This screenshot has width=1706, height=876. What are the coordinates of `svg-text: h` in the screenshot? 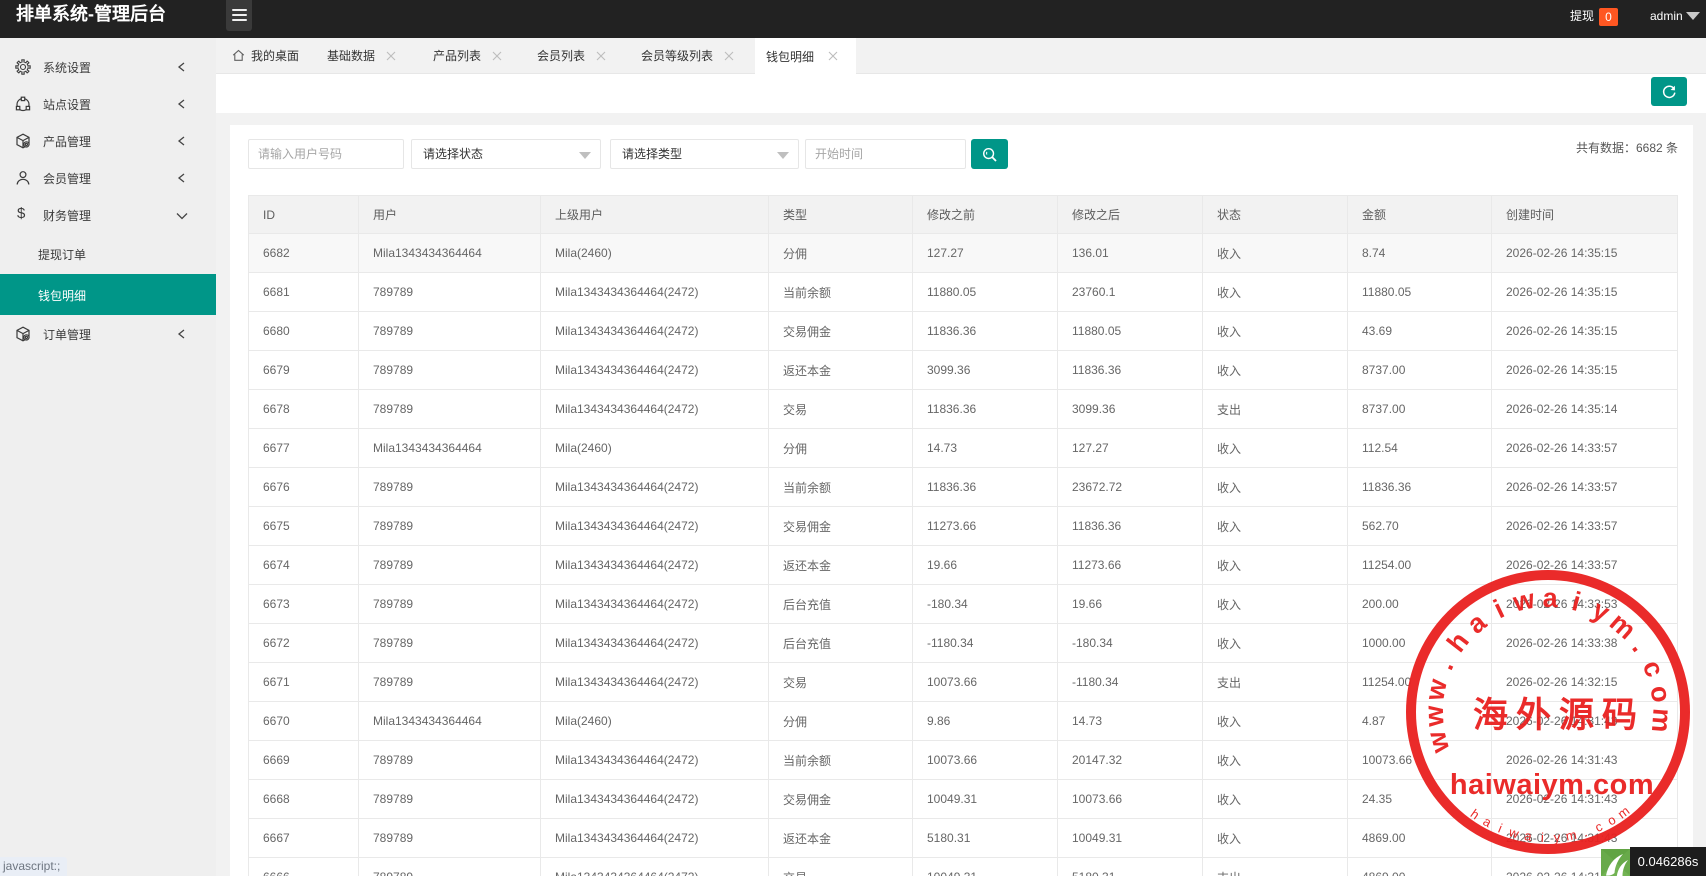 It's located at (1458, 641).